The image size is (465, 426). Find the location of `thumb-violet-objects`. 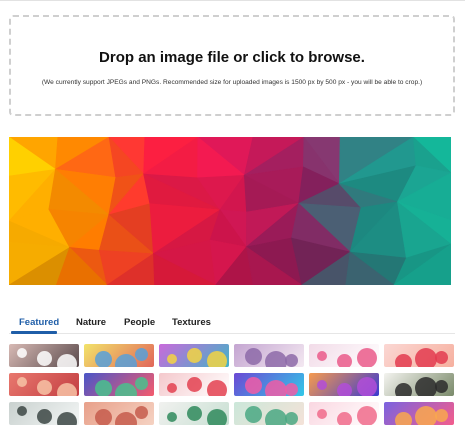

thumb-violet-objects is located at coordinates (269, 355).